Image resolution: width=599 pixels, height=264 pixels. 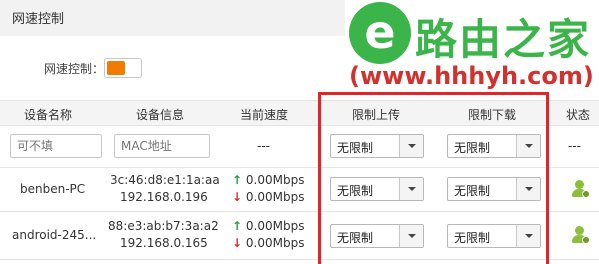 What do you see at coordinates (116, 68) in the screenshot?
I see `toggle-knob` at bounding box center [116, 68].